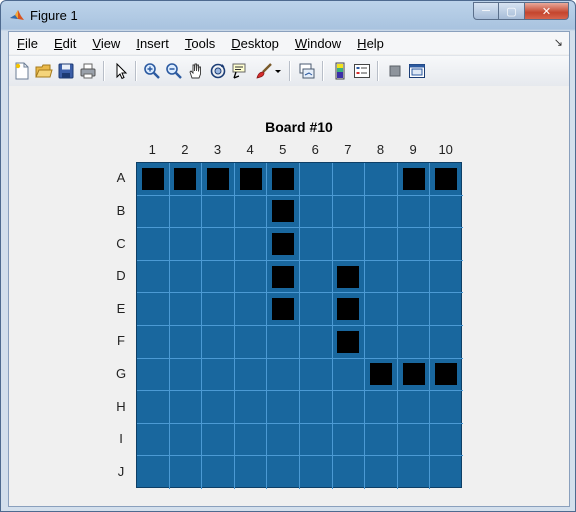  What do you see at coordinates (315, 149) in the screenshot?
I see `column-label: 6` at bounding box center [315, 149].